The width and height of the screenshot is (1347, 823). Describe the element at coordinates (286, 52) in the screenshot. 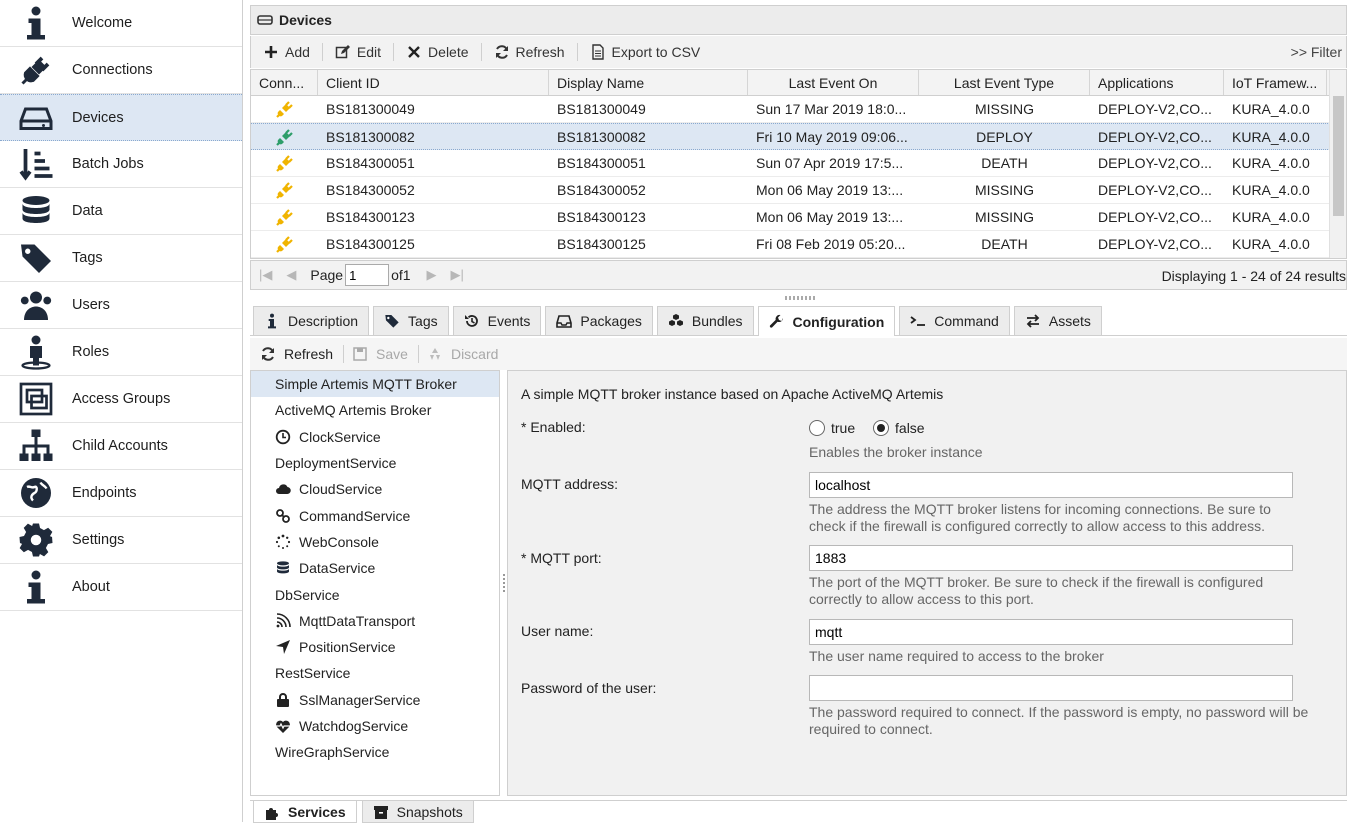

I see `add-button: Add` at that location.